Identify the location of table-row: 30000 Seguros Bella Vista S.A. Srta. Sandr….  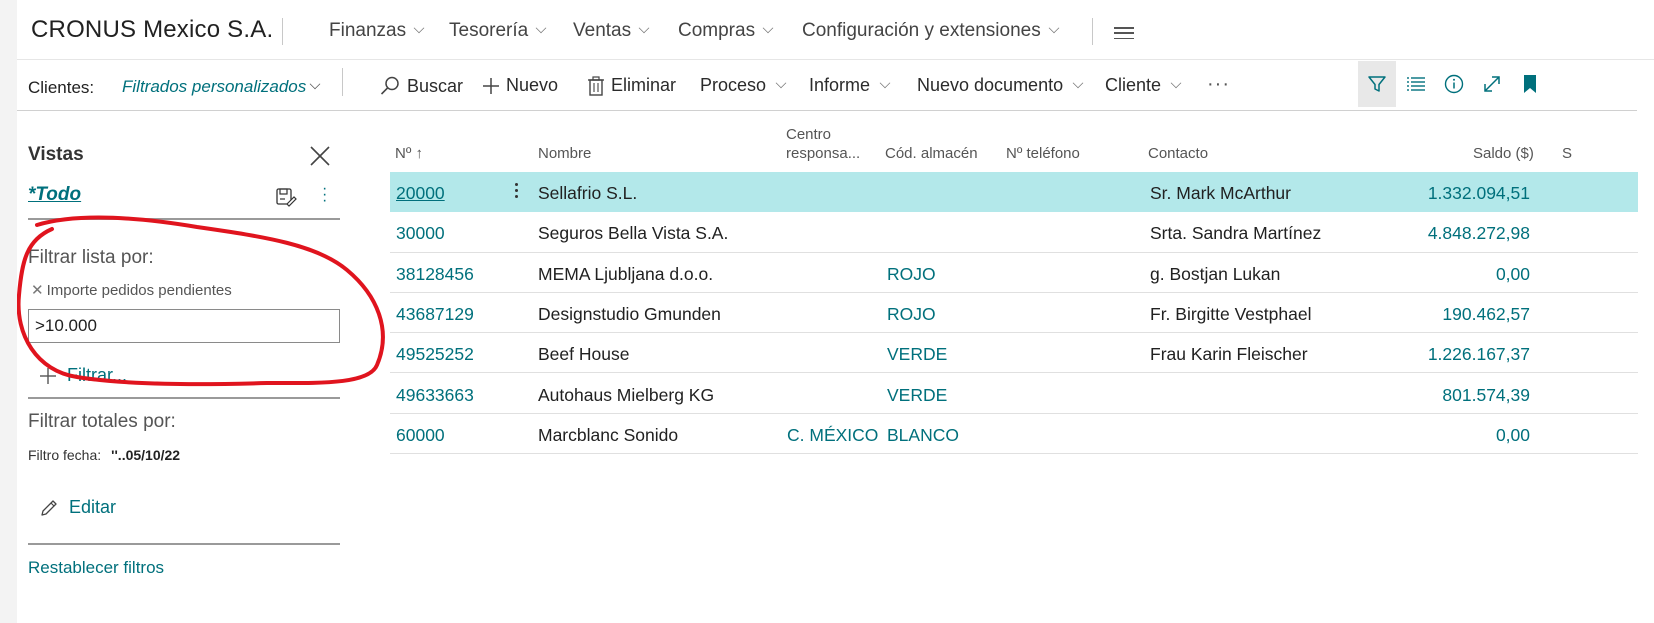
(1014, 232).